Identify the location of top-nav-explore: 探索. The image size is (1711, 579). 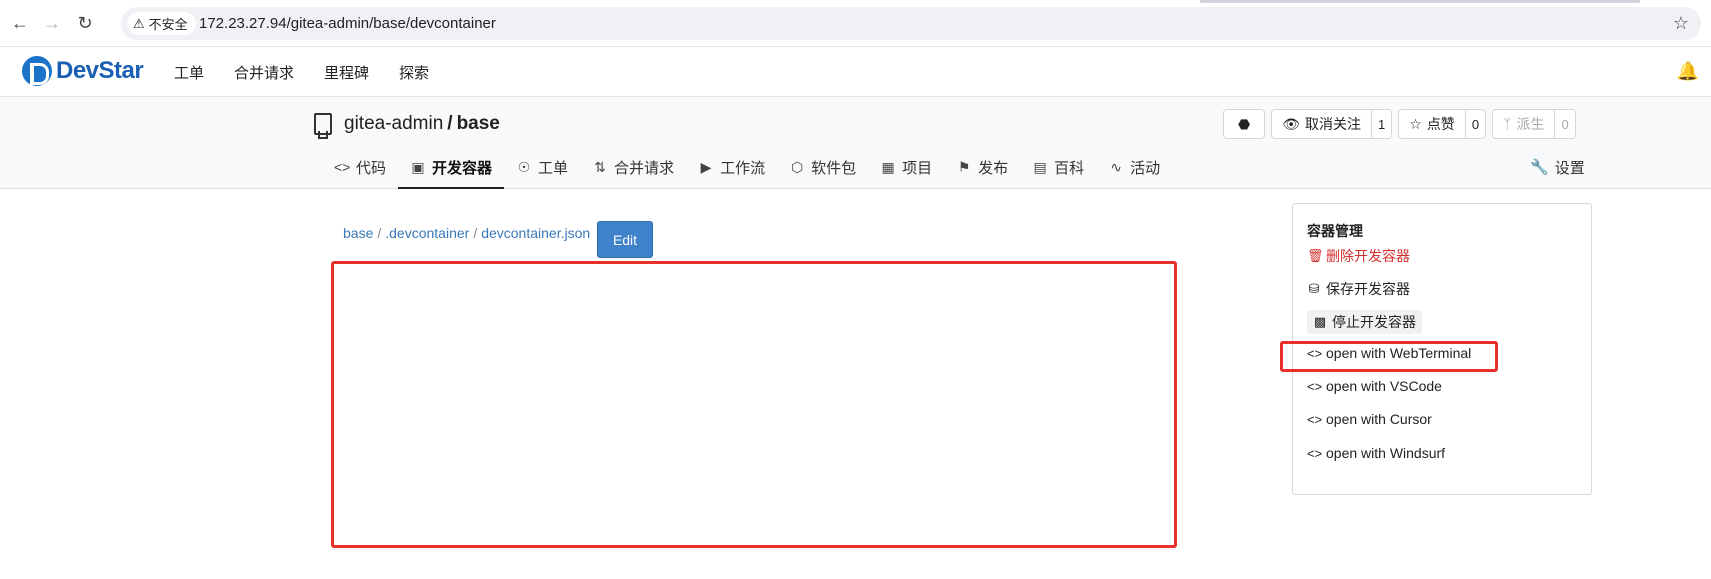
(414, 72).